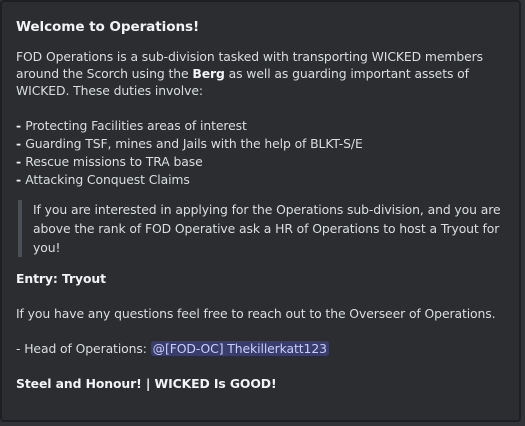 The height and width of the screenshot is (426, 525). What do you see at coordinates (107, 179) in the screenshot?
I see `duty-text: Attacking Conquest Claims` at bounding box center [107, 179].